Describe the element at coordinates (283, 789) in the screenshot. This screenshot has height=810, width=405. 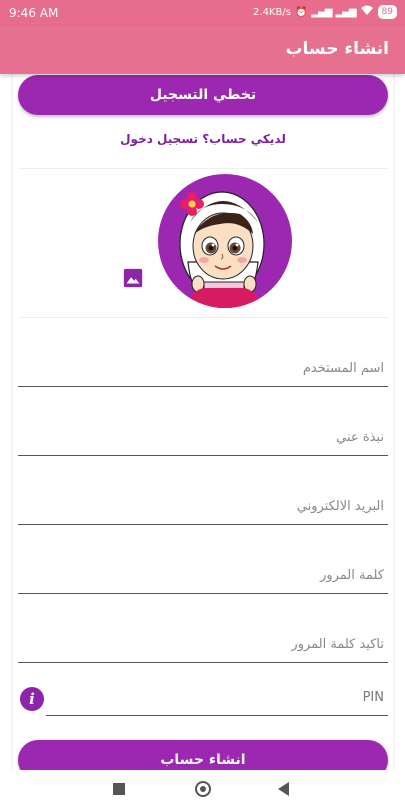
I see `back-button` at that location.